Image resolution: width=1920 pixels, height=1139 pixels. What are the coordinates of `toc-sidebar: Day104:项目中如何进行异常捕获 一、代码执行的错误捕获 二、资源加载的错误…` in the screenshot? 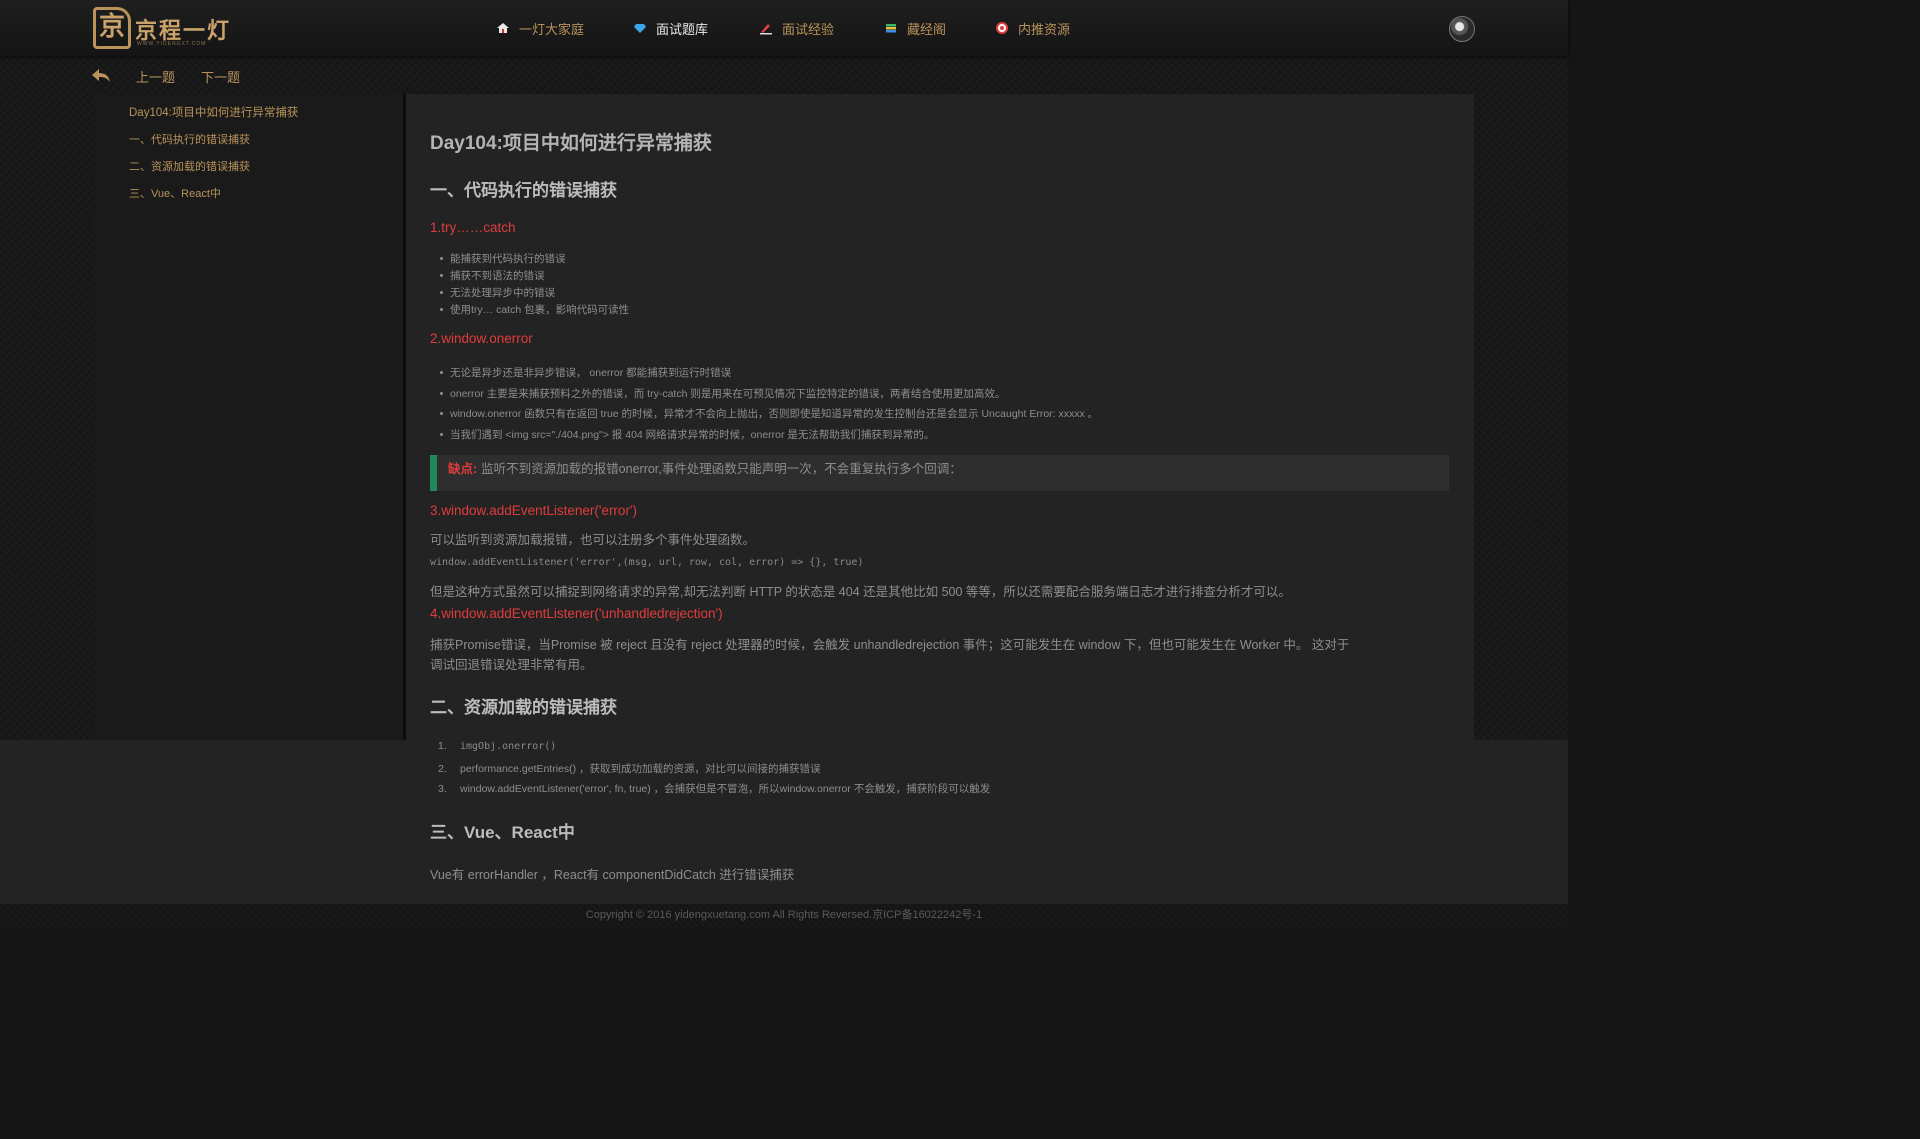 It's located at (250, 417).